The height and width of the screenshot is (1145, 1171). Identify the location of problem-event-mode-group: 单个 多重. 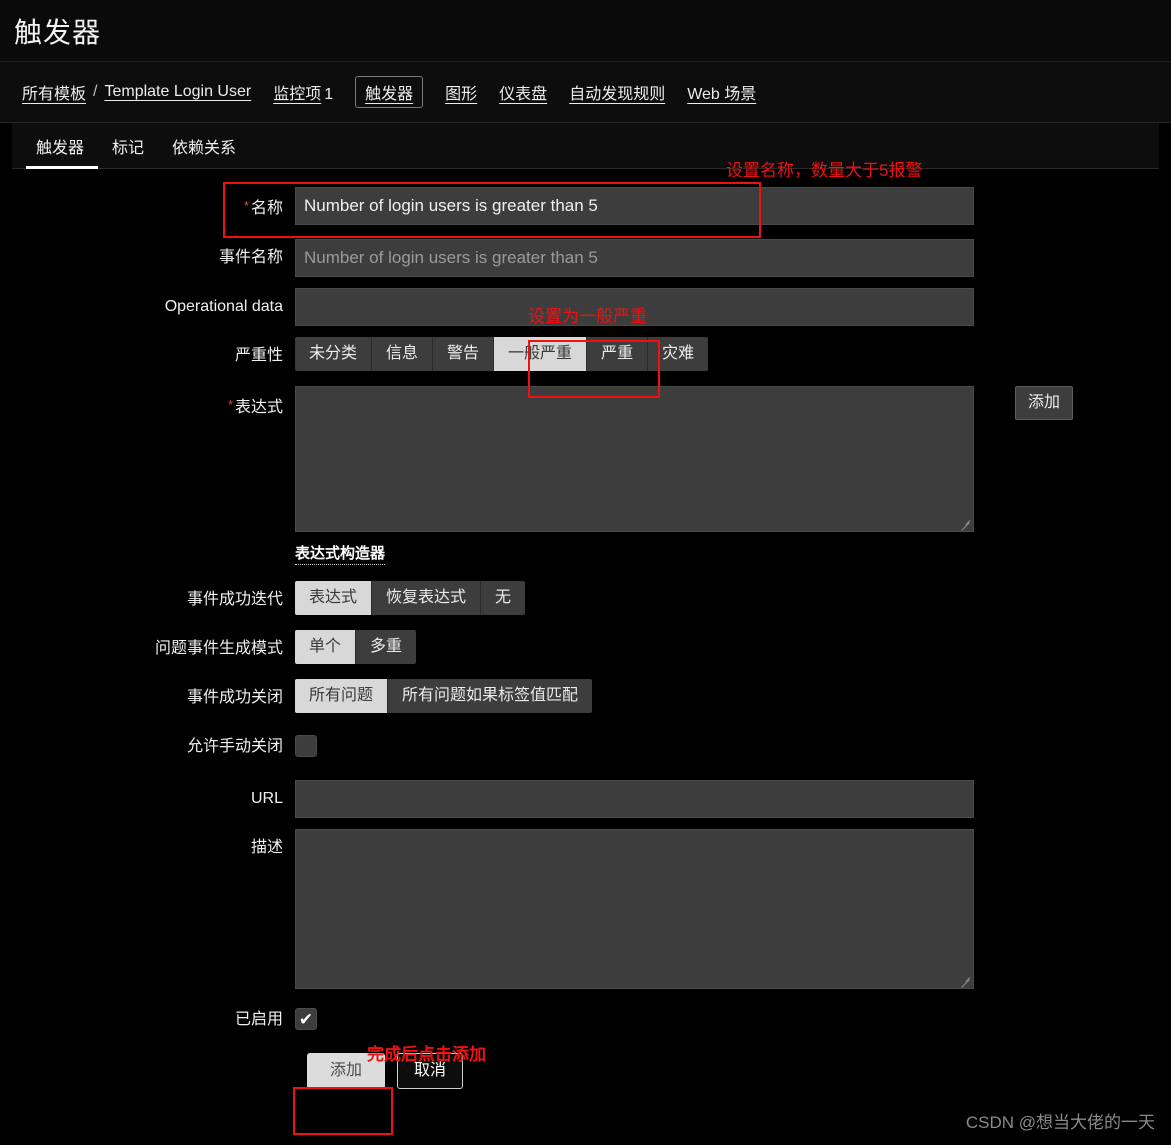
(356, 647).